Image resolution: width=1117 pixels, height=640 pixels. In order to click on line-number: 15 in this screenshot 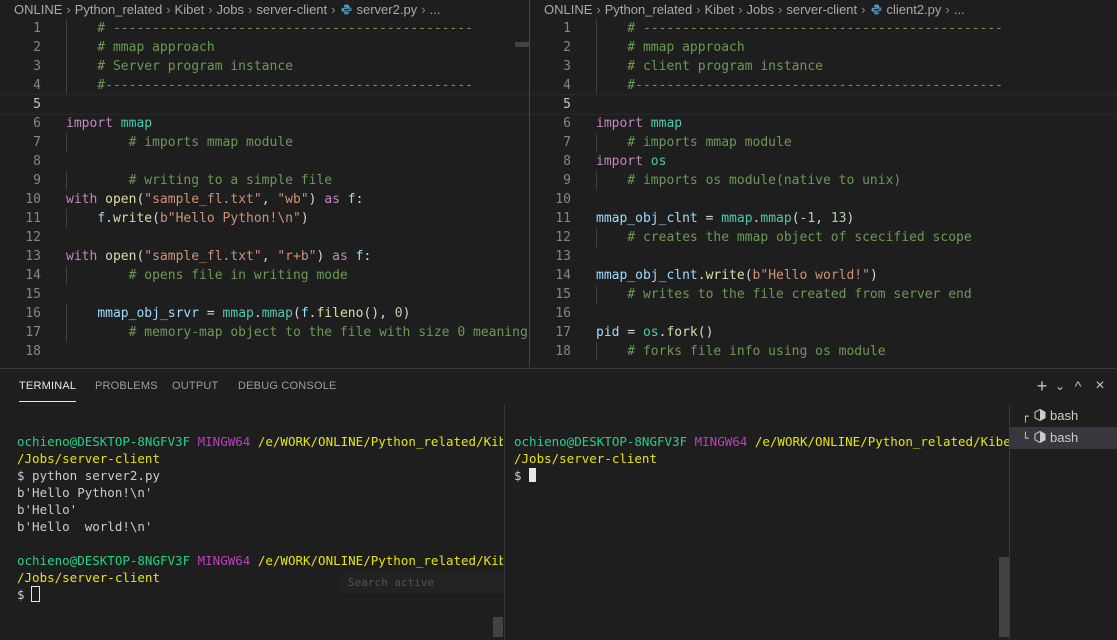, I will do `click(563, 294)`.